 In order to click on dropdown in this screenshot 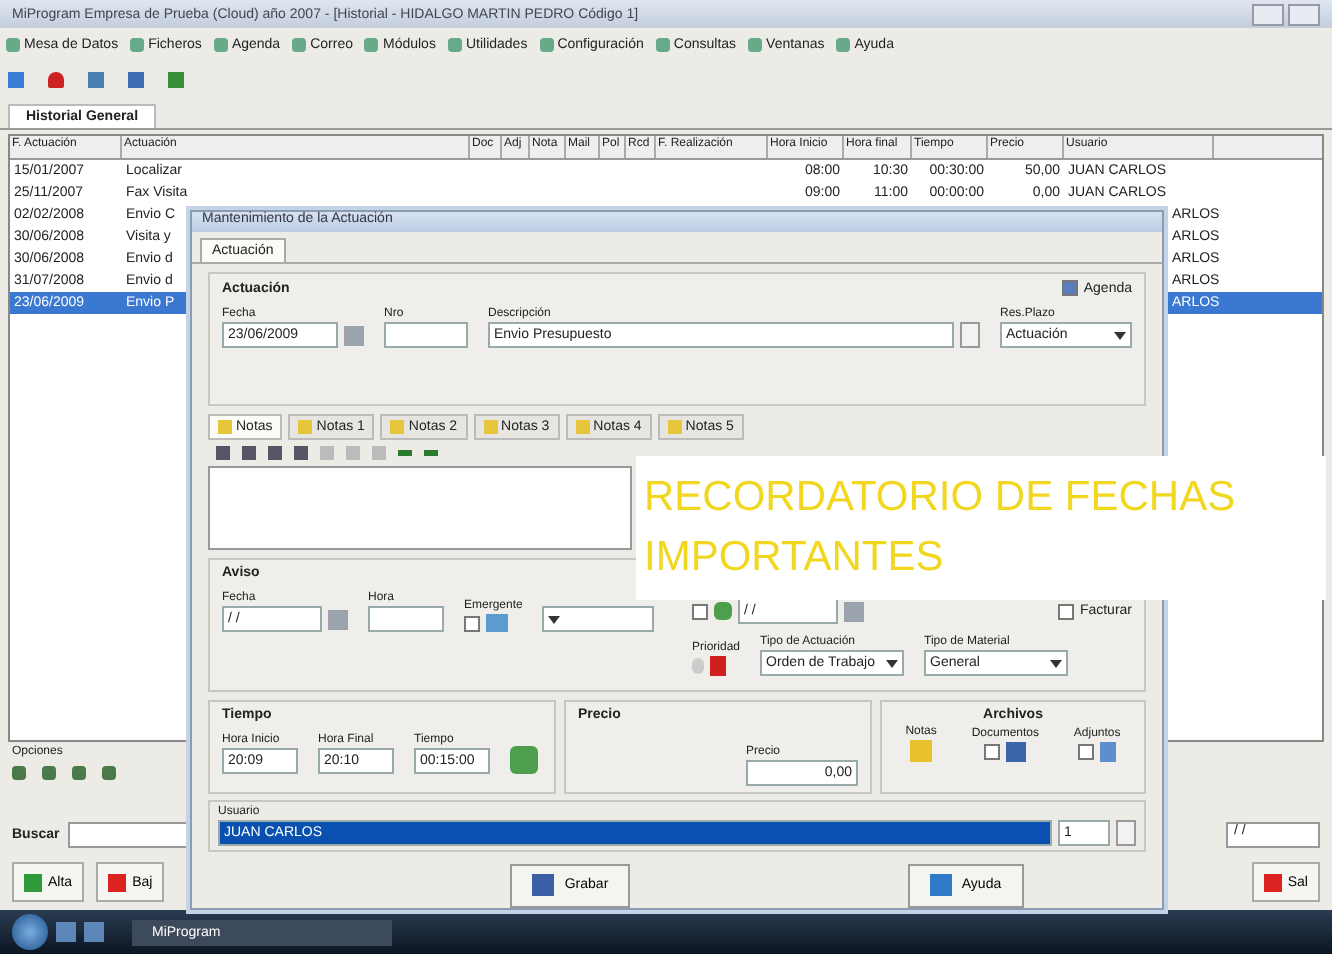, I will do `click(598, 619)`.